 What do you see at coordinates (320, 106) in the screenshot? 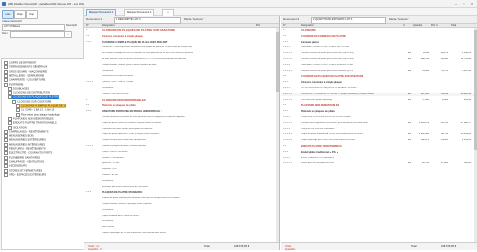
I see `line-text: PLAFONDS NON DÉMONTABLES` at bounding box center [320, 106].